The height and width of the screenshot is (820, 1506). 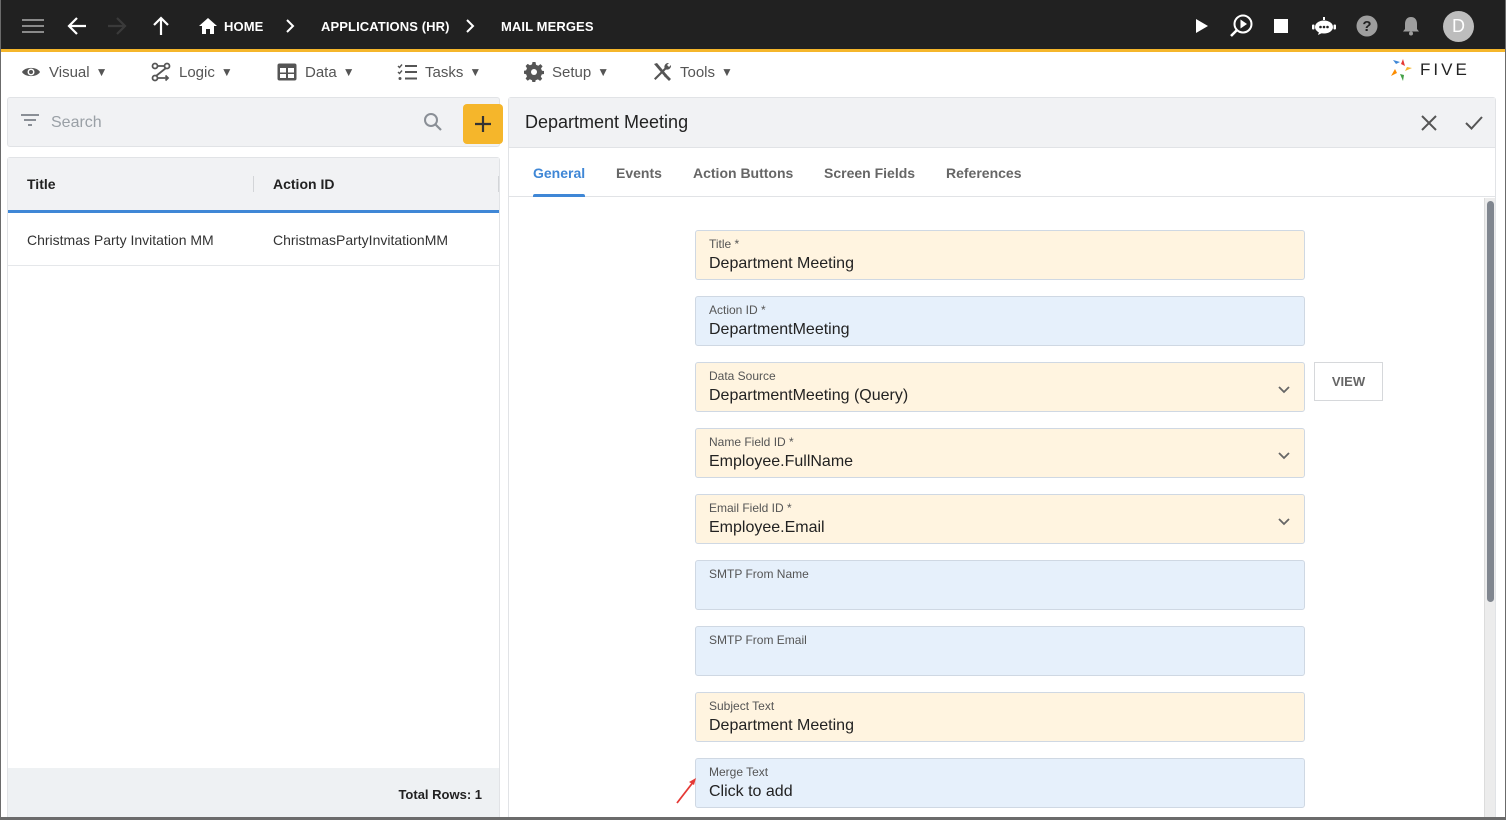 I want to click on tab-action-buttons: Action Buttons, so click(x=743, y=172).